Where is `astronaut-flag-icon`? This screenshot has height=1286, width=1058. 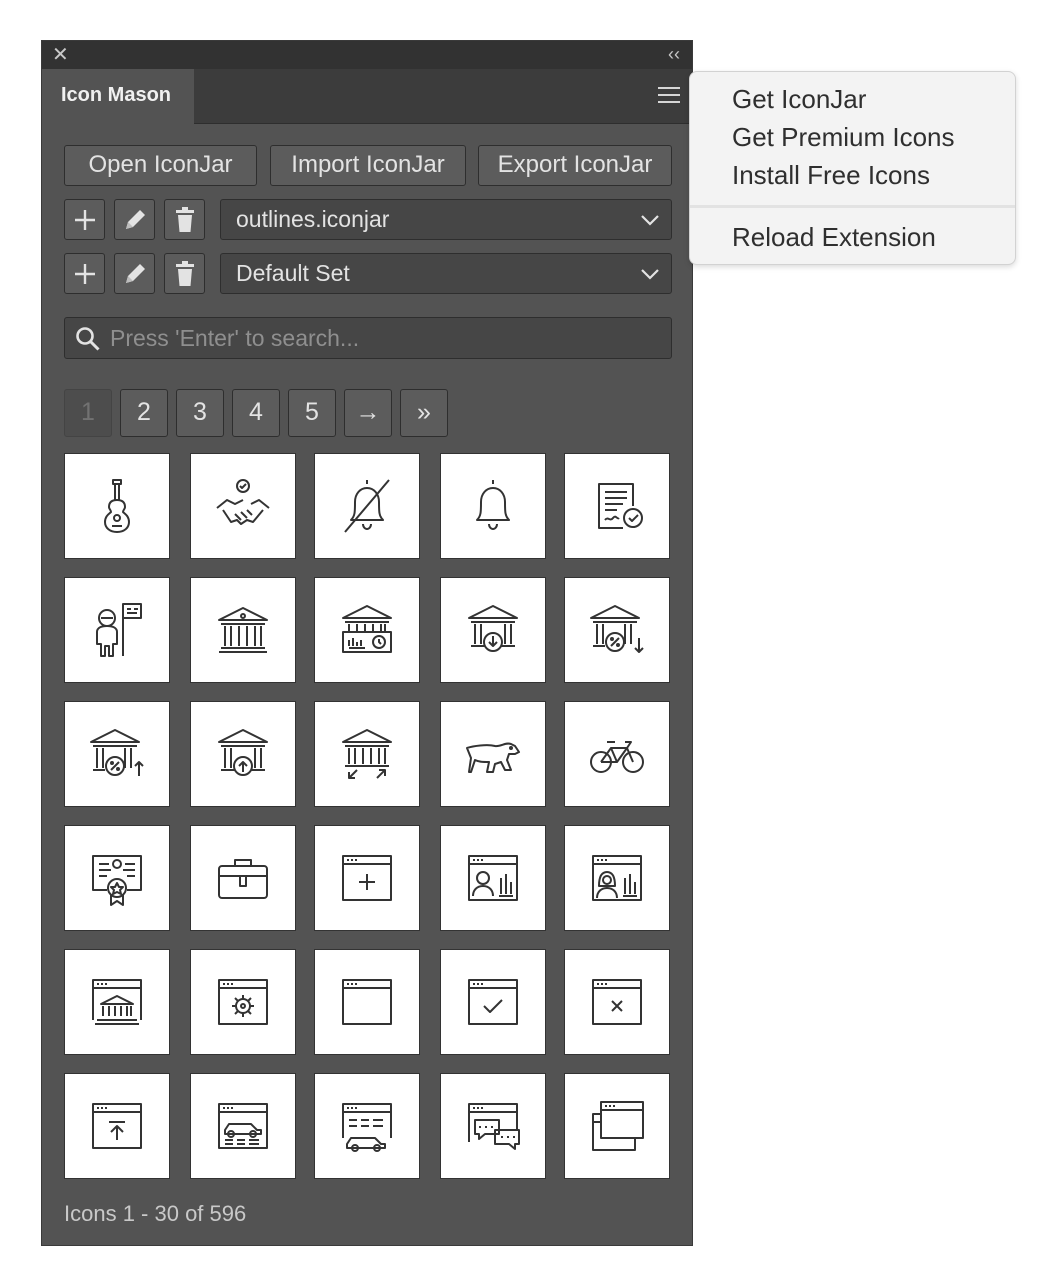 astronaut-flag-icon is located at coordinates (119, 630).